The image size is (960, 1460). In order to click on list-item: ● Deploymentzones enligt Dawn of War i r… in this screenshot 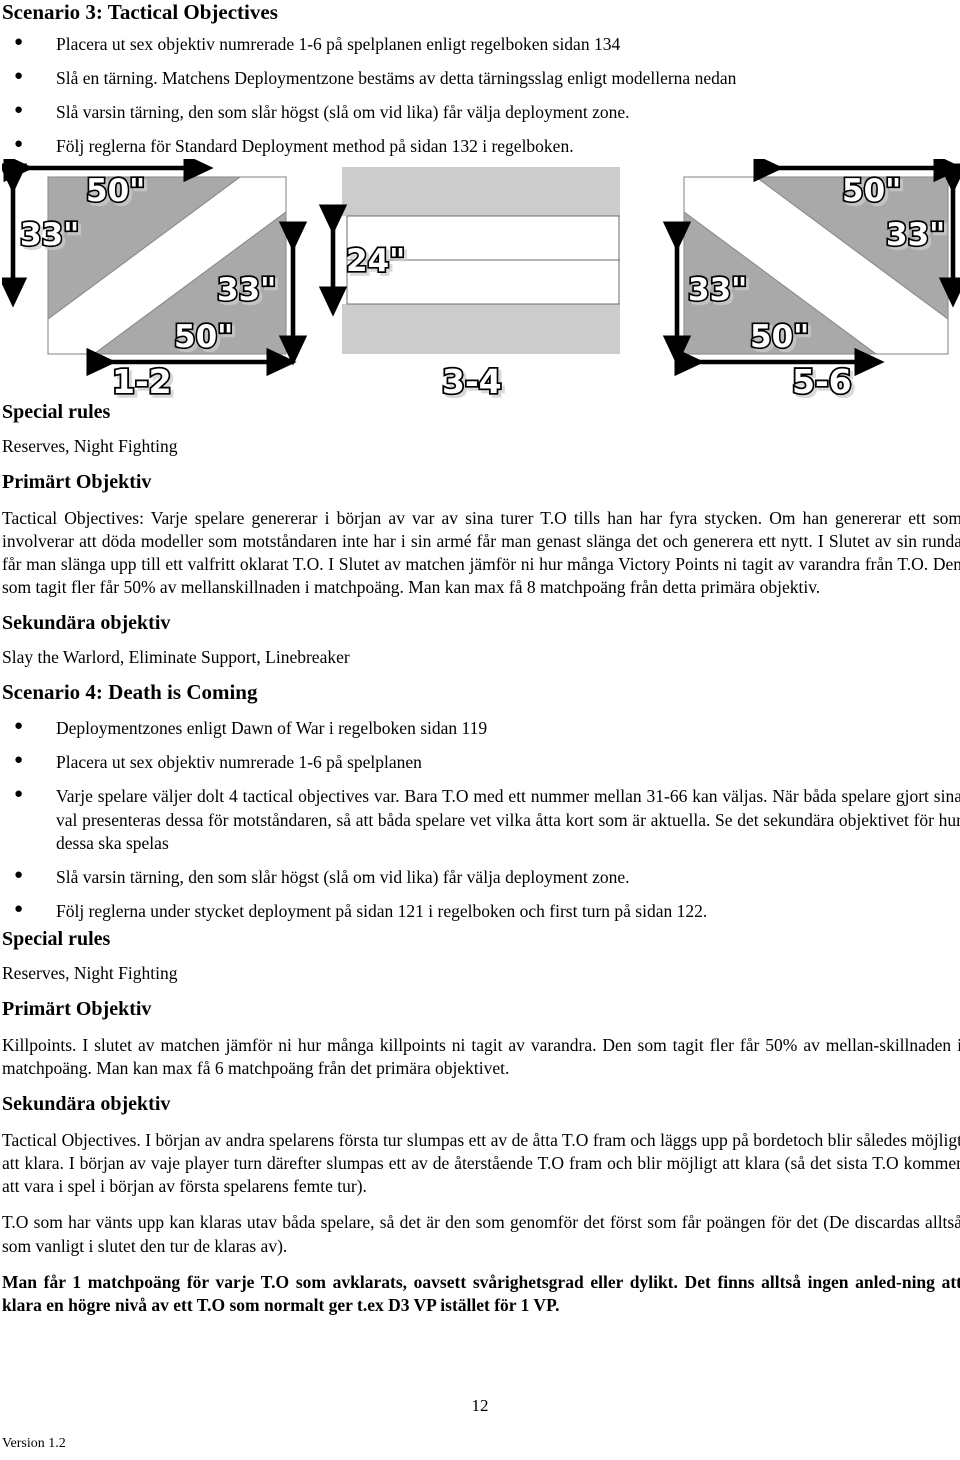, I will do `click(481, 728)`.